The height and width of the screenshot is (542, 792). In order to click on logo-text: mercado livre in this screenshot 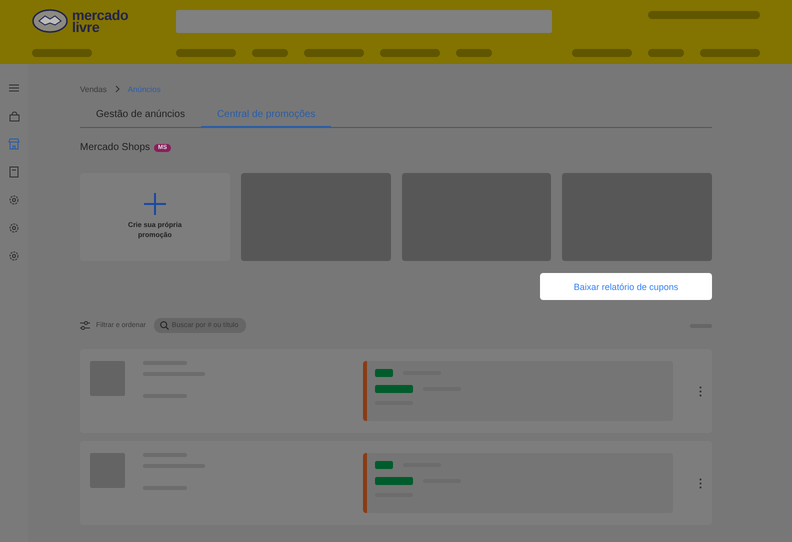, I will do `click(100, 21)`.